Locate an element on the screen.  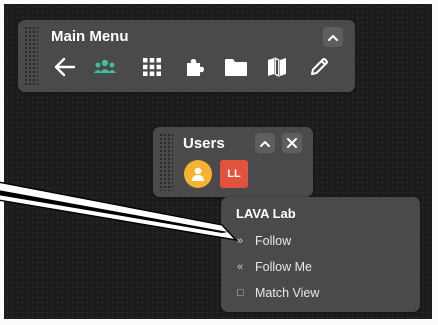
frame-top-edge is located at coordinates (219, 2).